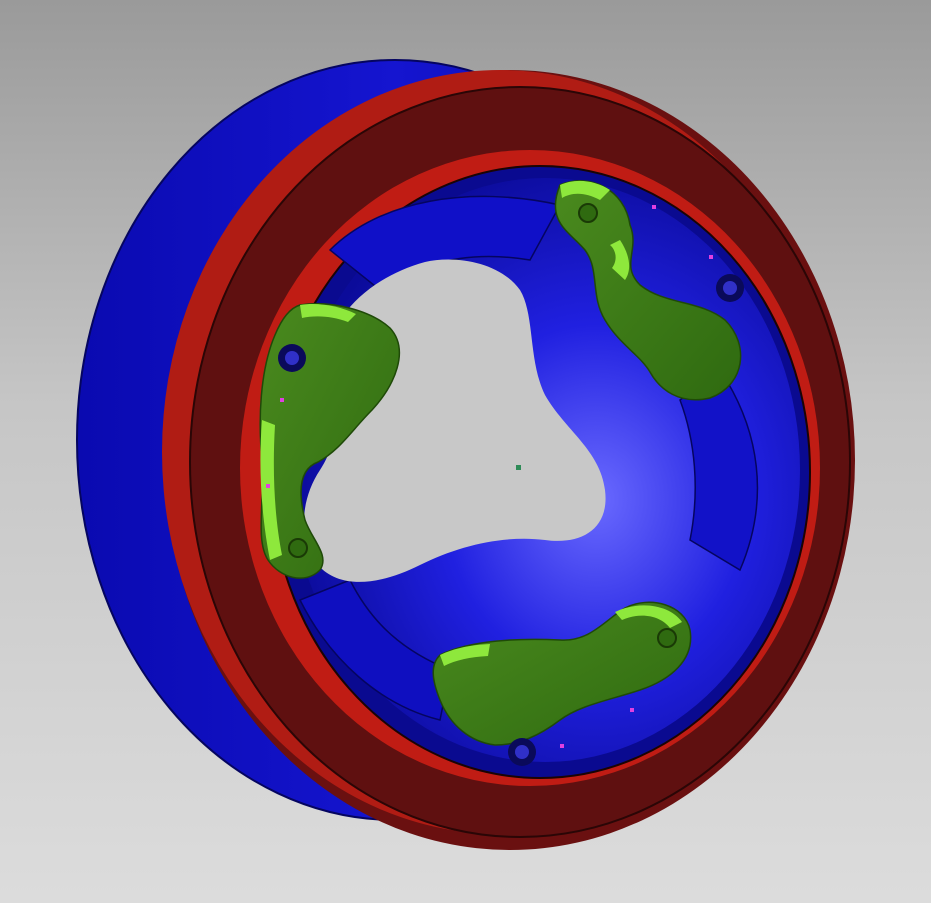 Image resolution: width=931 pixels, height=903 pixels. I want to click on origin-marker, so click(518, 467).